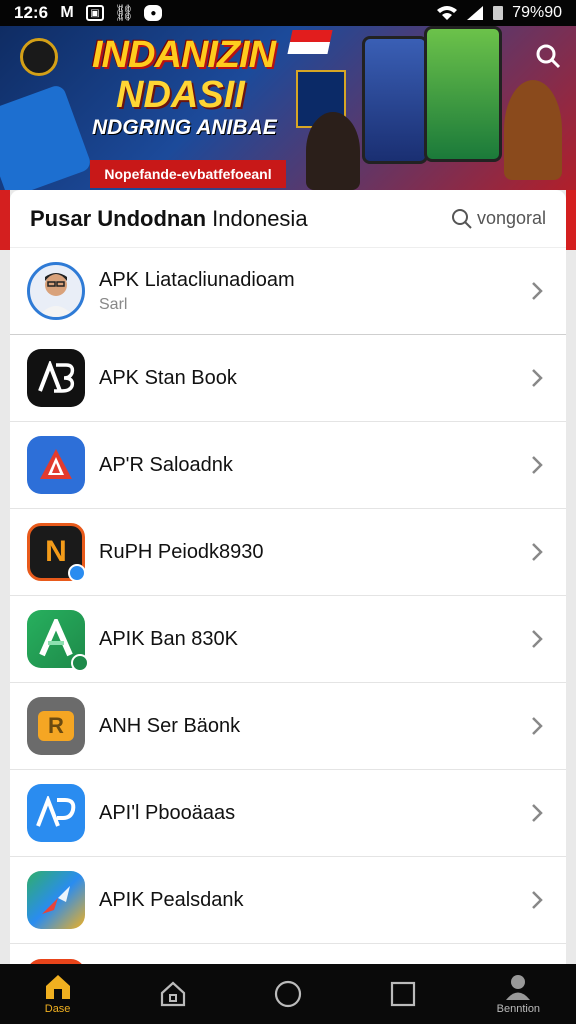  Describe the element at coordinates (39, 57) in the screenshot. I see `banner-logo` at that location.